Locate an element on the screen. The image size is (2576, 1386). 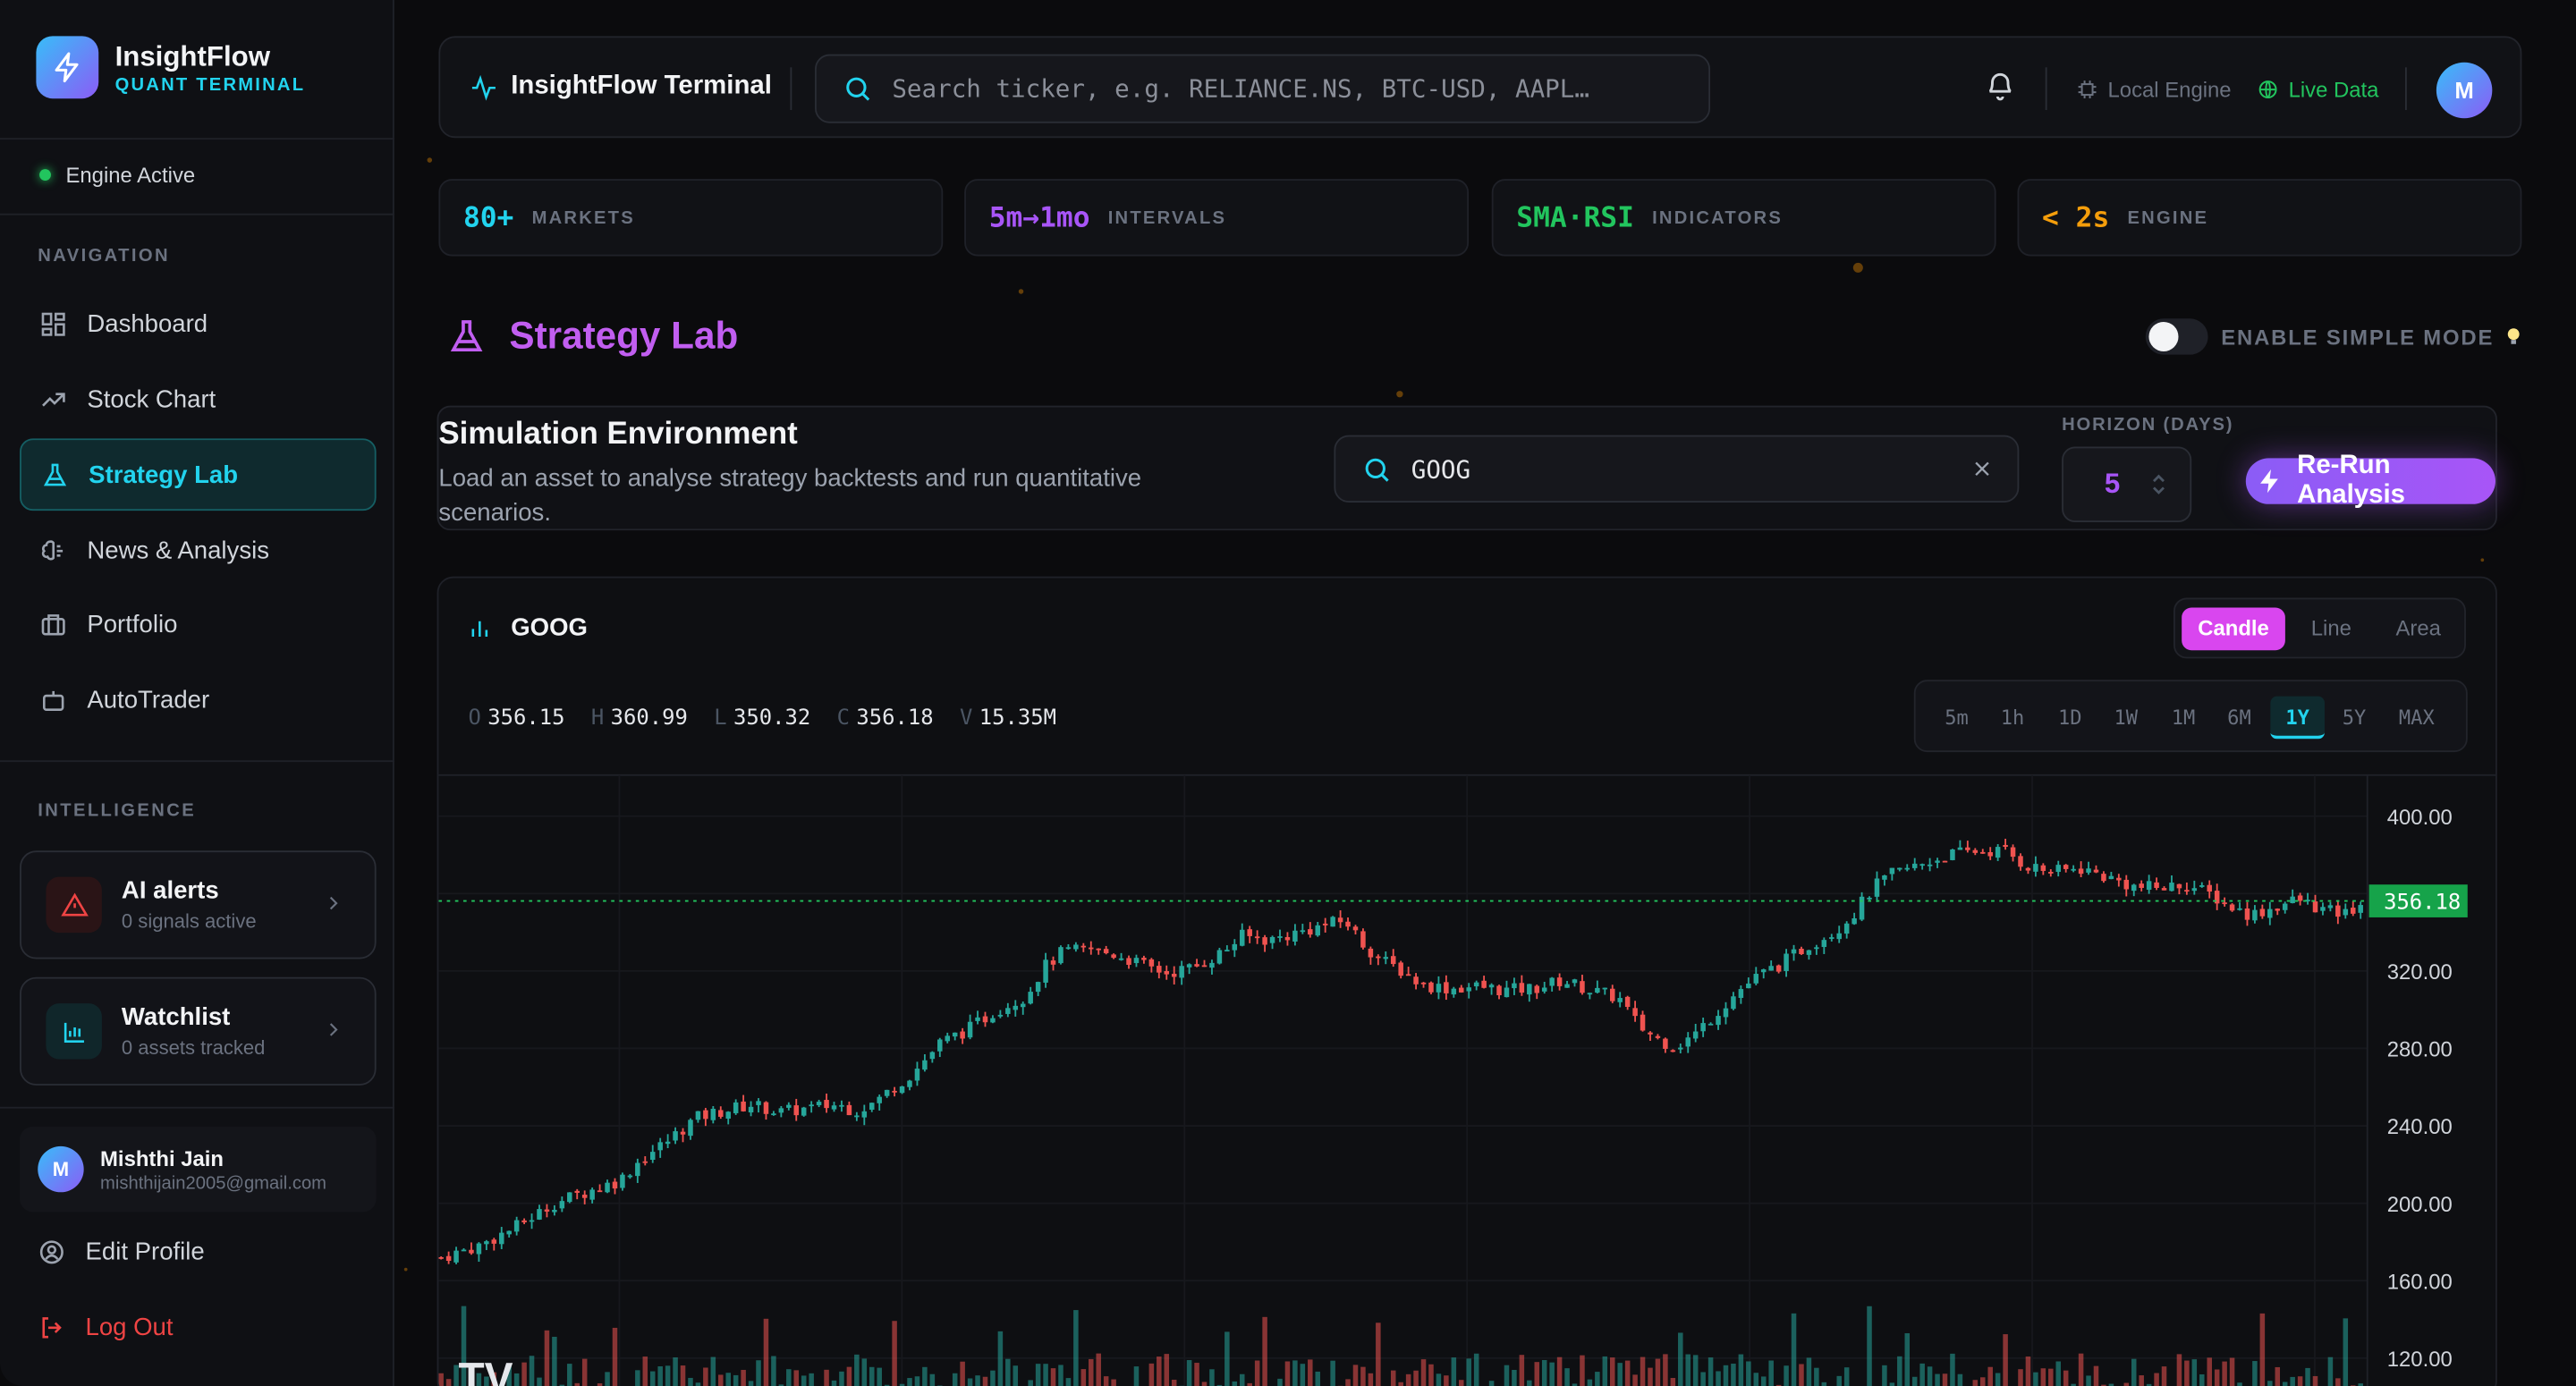
watchlist-card: Watchlist 0 assets tracked is located at coordinates (198, 1031).